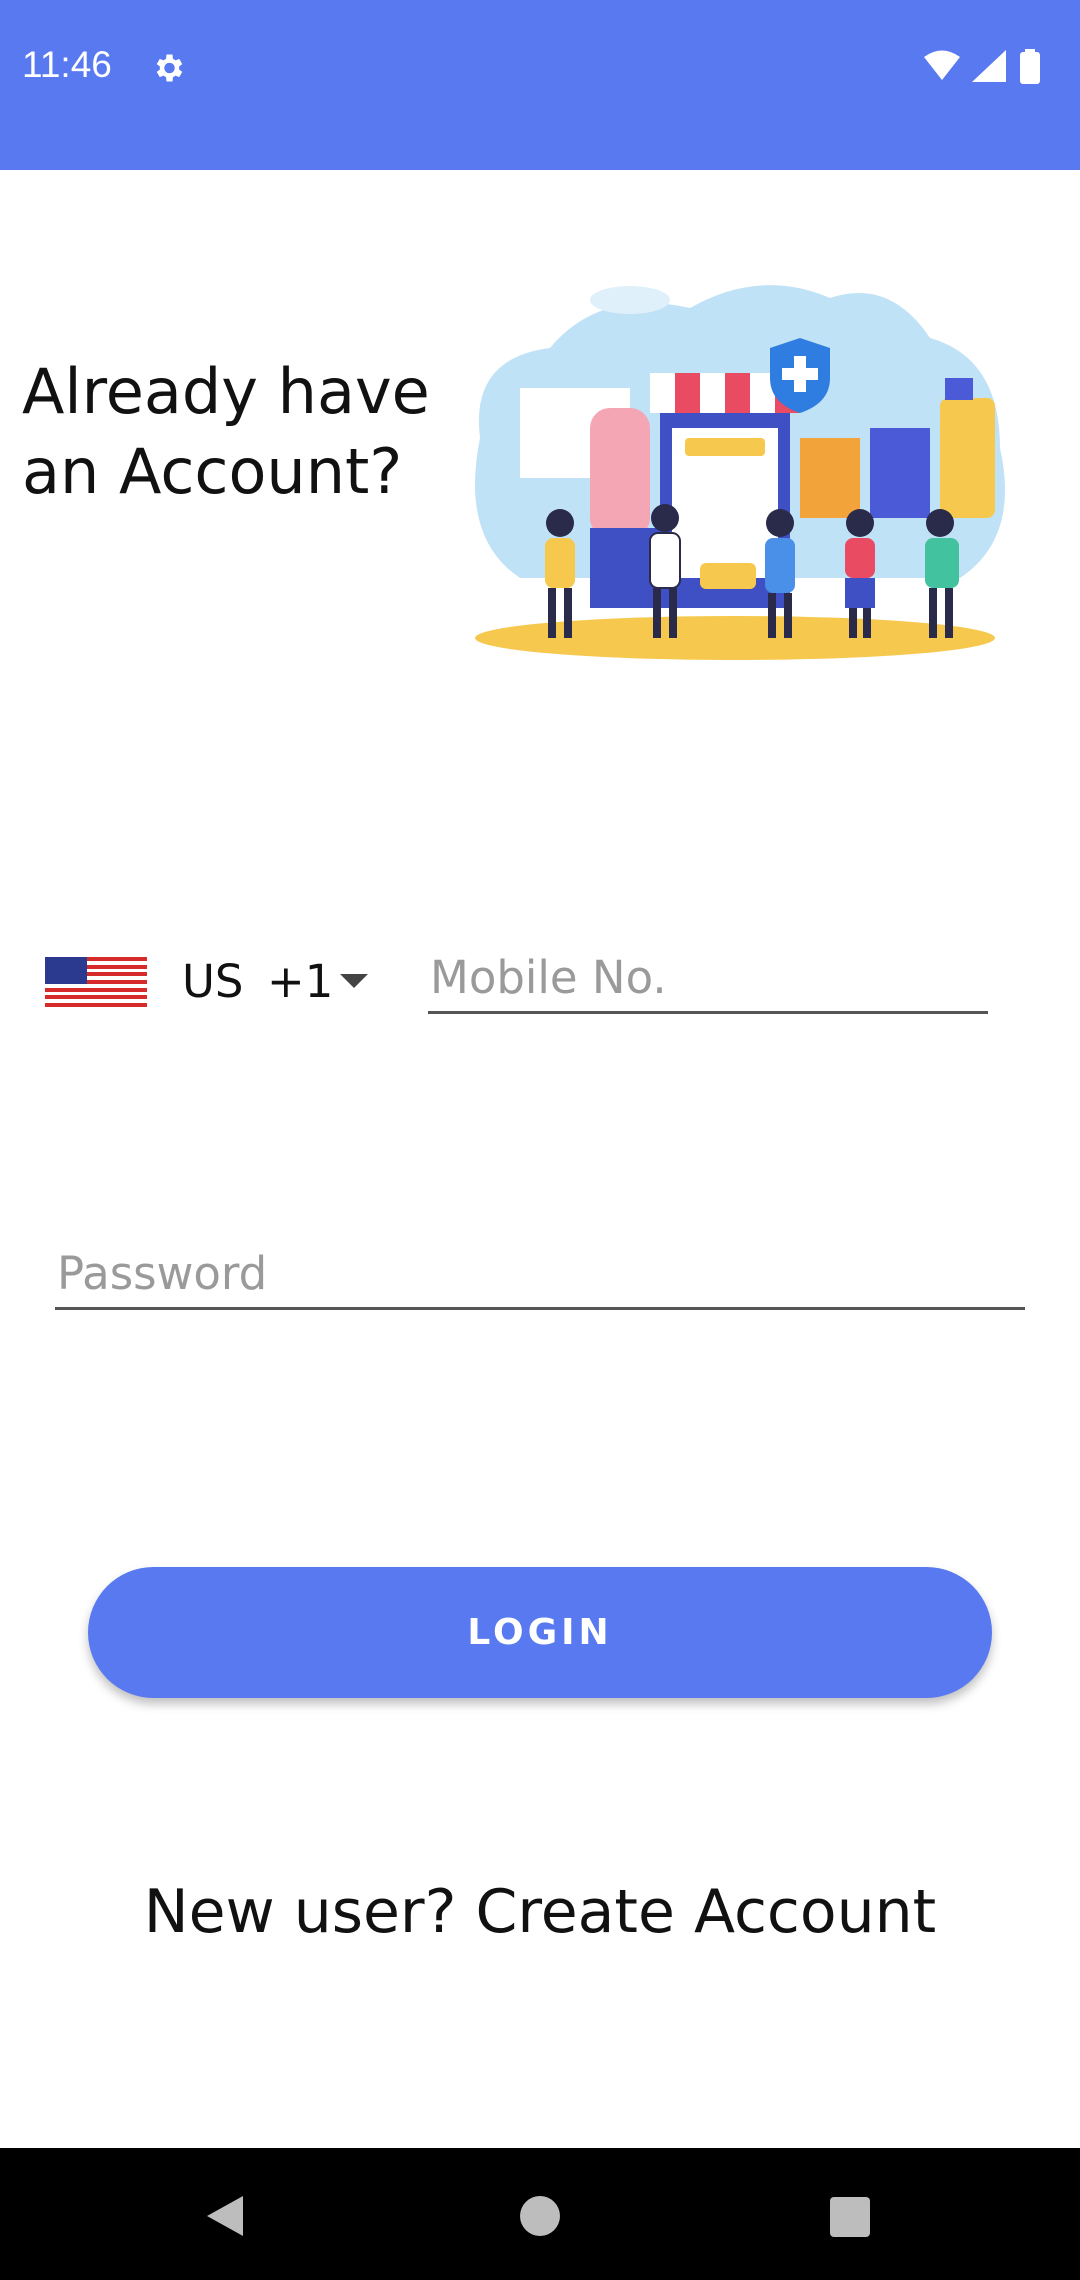 Image resolution: width=1080 pixels, height=2280 pixels. I want to click on system-icons, so click(982, 66).